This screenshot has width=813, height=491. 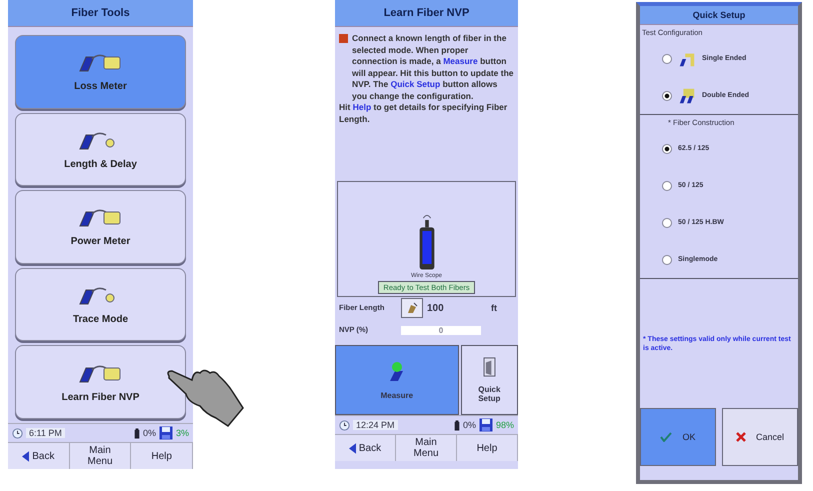 What do you see at coordinates (433, 67) in the screenshot?
I see `instructions-text: Connect a known length of fiber in the selected mode. When proper connection is made, a Measure button will appear. Hit this button to update the NVP. The Quick Setup button allows you change the configuration.` at bounding box center [433, 67].